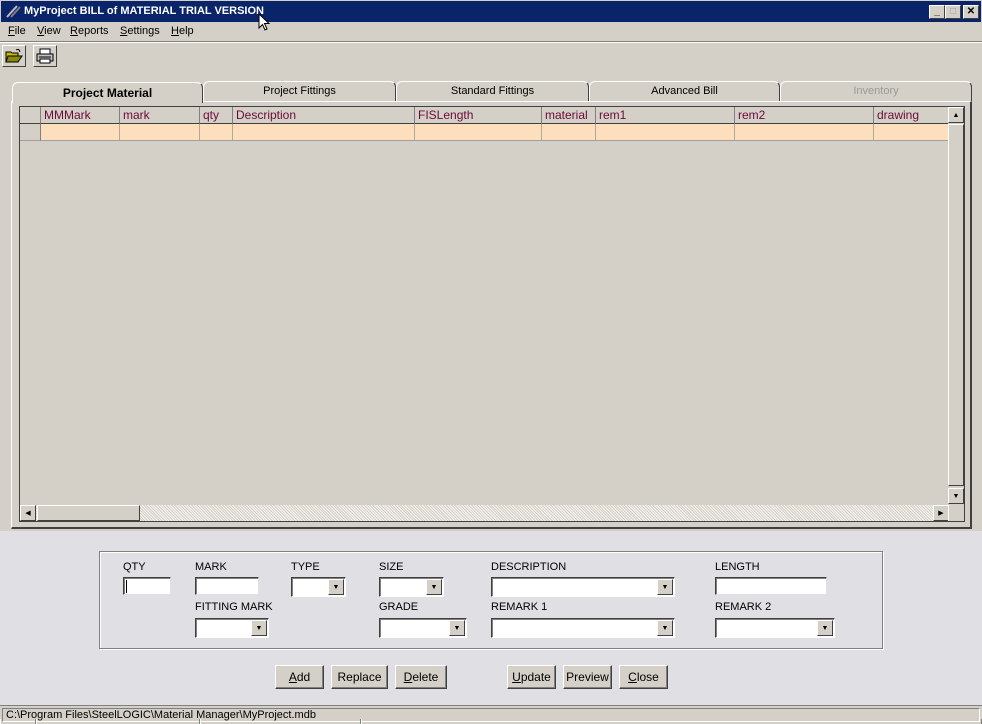 This screenshot has height=724, width=982. I want to click on maximize-button: □, so click(953, 12).